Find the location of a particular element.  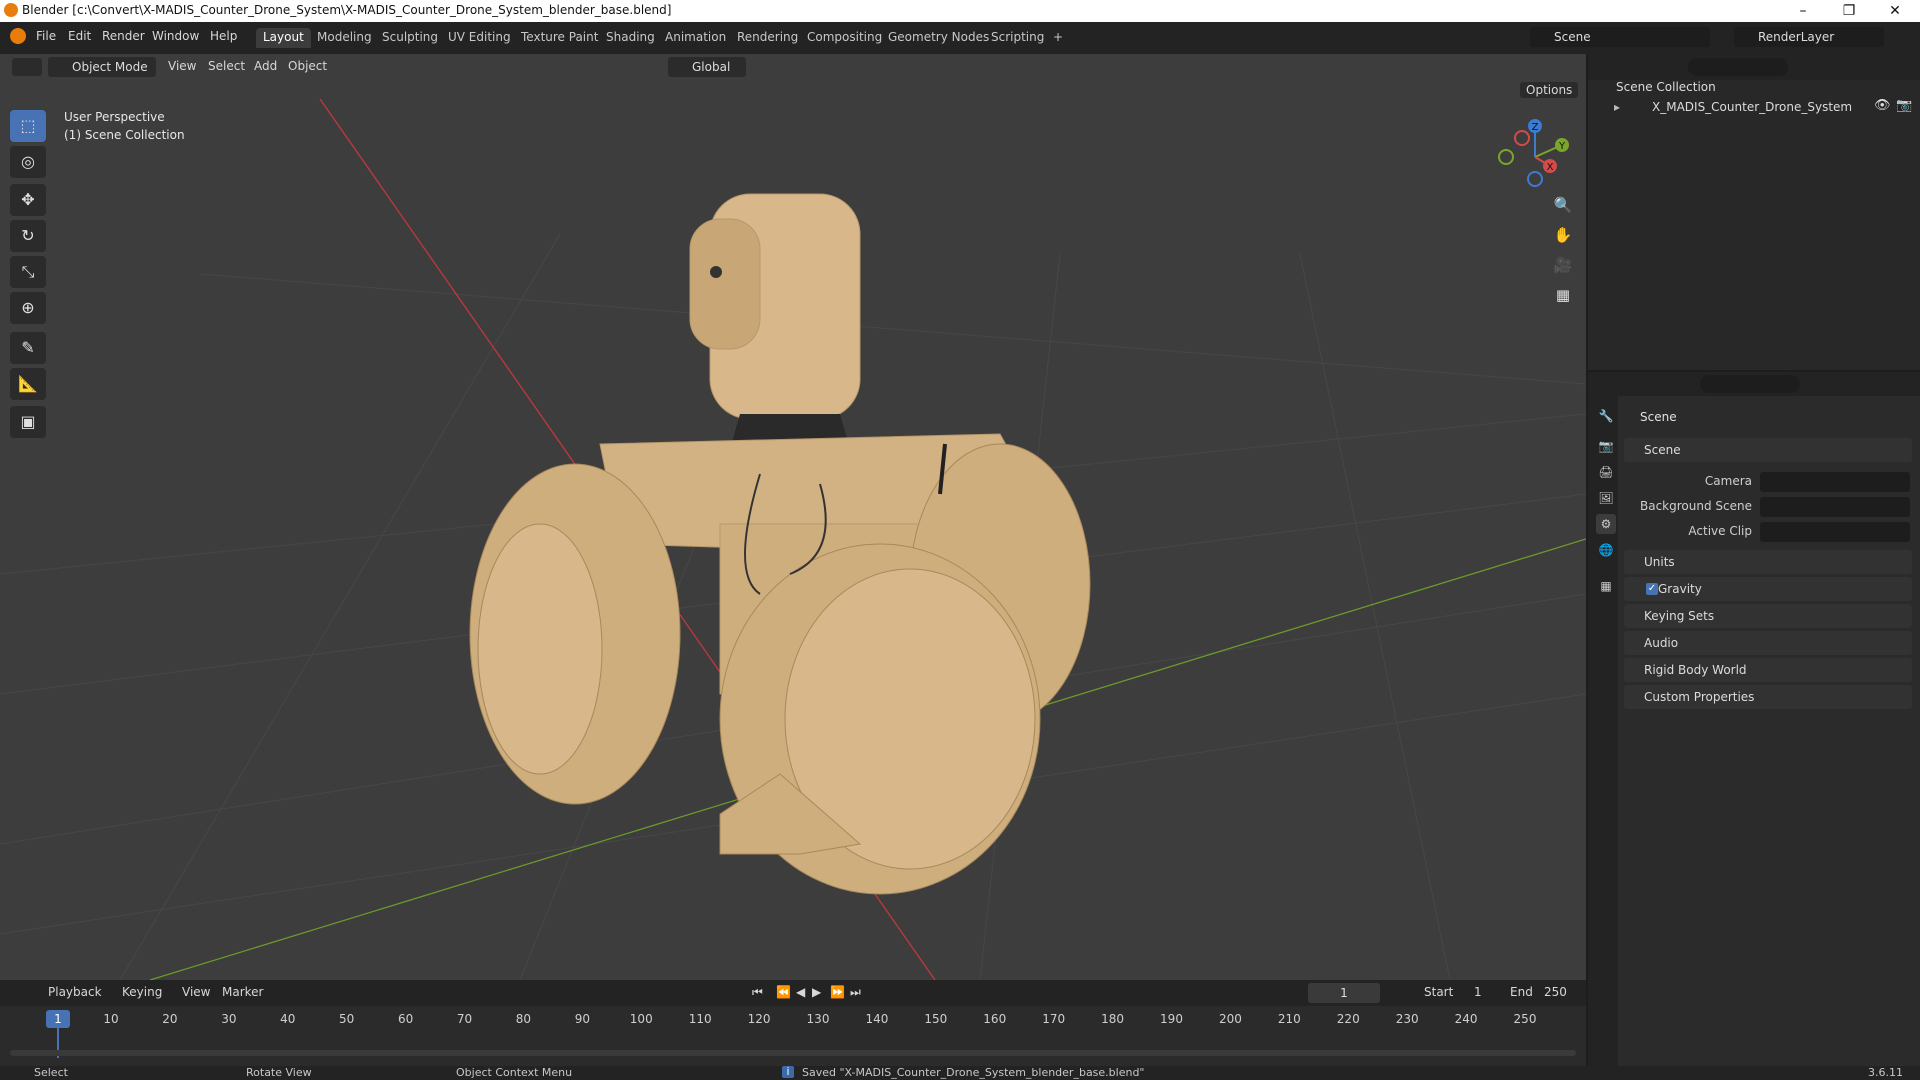

audio-panel: Audio is located at coordinates (1768, 643).